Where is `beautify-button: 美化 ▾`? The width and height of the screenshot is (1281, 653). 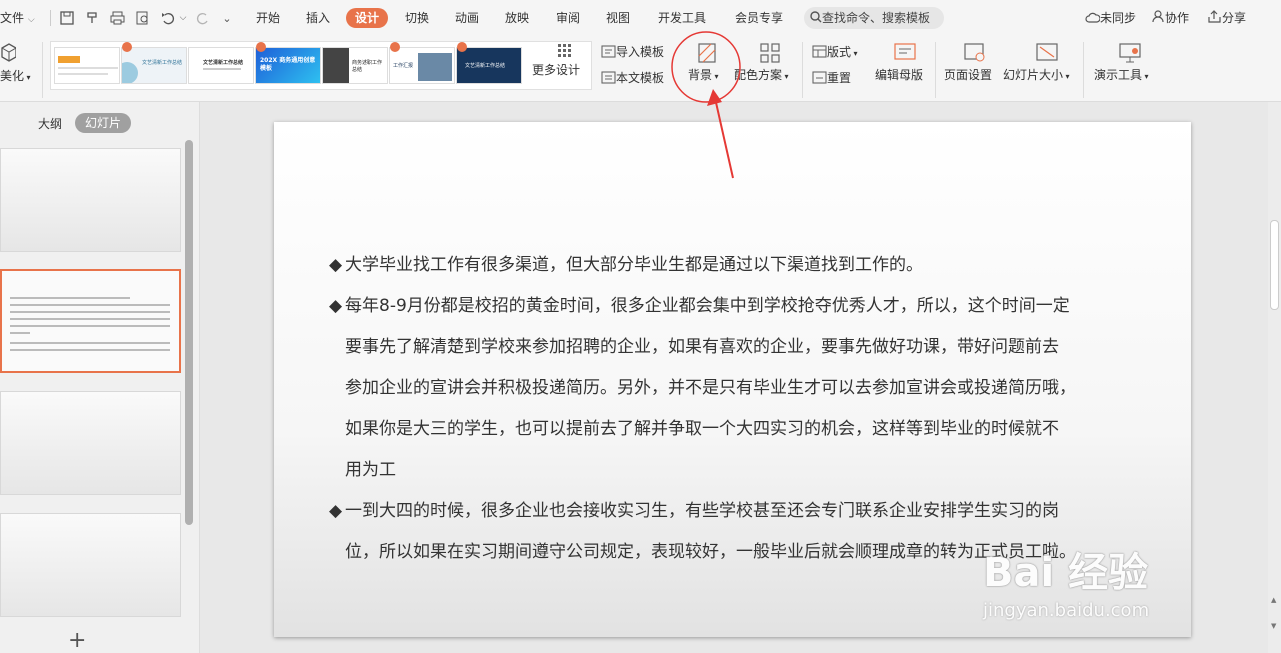 beautify-button: 美化 ▾ is located at coordinates (15, 63).